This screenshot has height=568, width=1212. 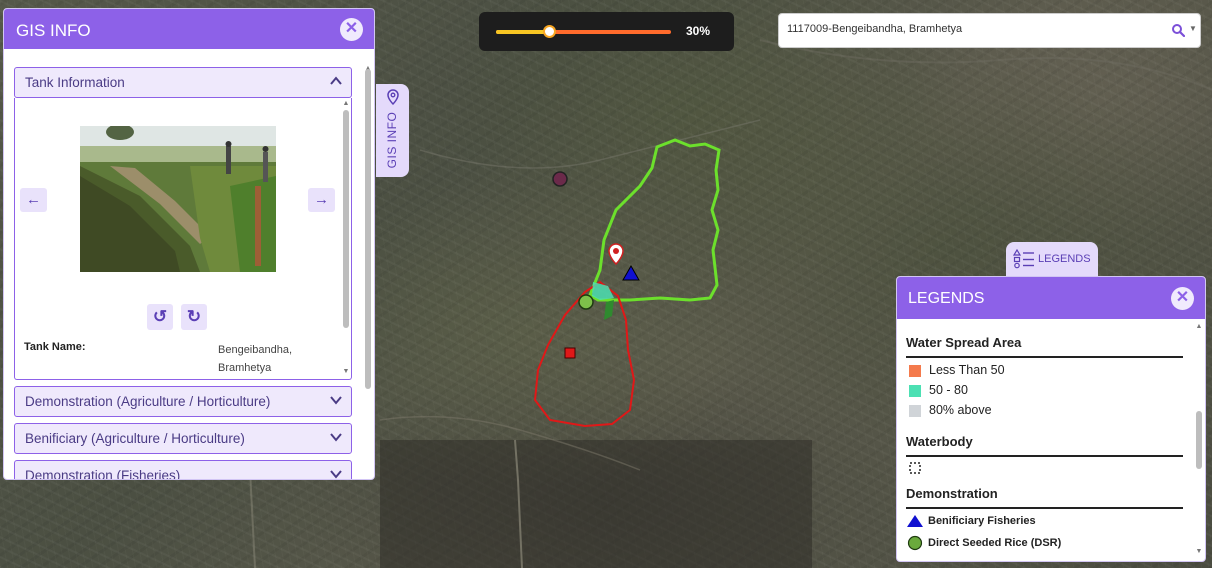 What do you see at coordinates (75, 82) in the screenshot?
I see `accordion-label: Tank Information` at bounding box center [75, 82].